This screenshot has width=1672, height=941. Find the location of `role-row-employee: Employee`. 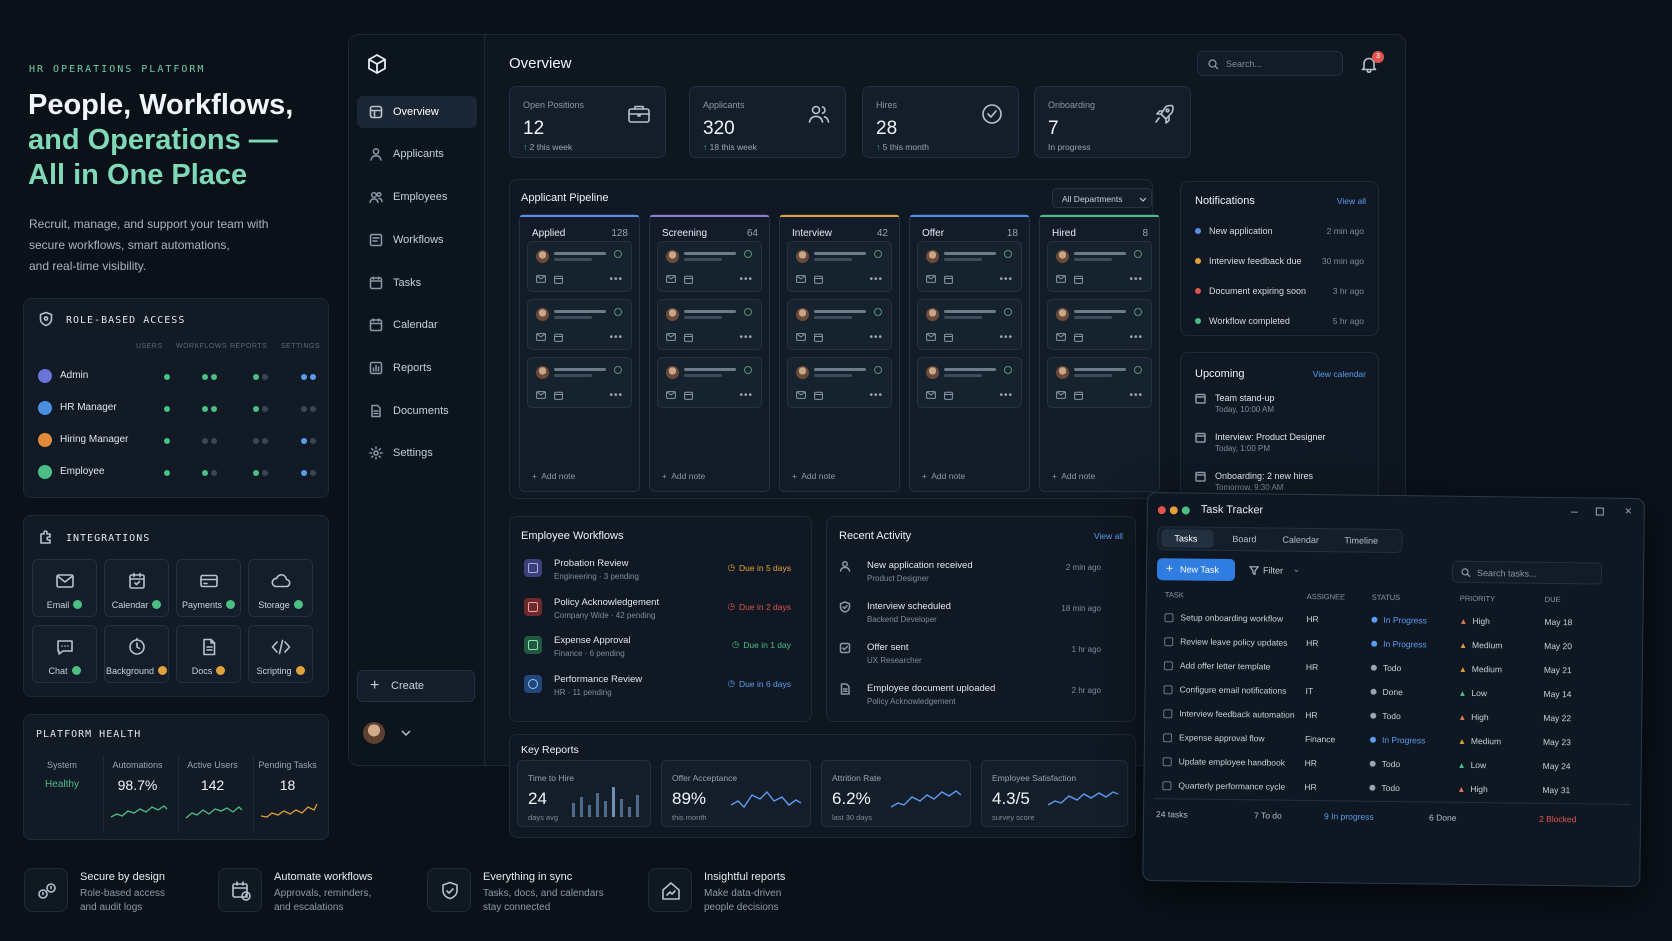

role-row-employee: Employee is located at coordinates (178, 473).